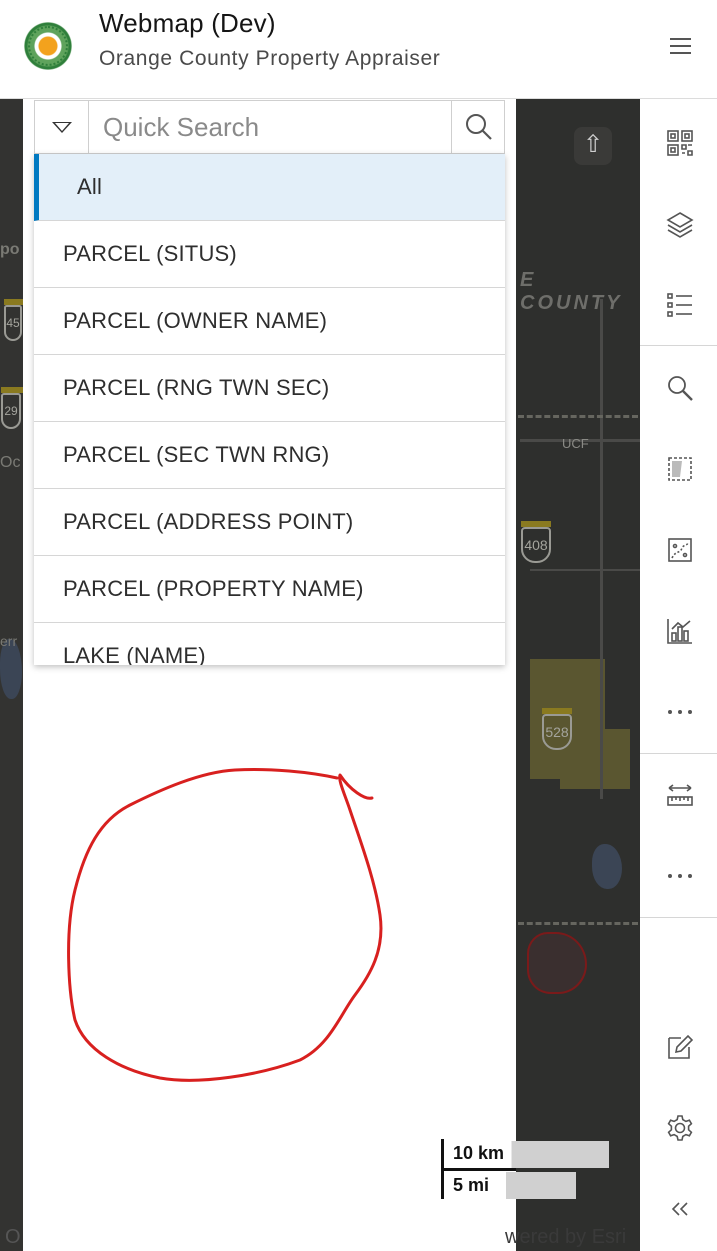 Image resolution: width=717 pixels, height=1251 pixels. What do you see at coordinates (471, 1185) in the screenshot?
I see `scale-mi-label: 5 mi` at bounding box center [471, 1185].